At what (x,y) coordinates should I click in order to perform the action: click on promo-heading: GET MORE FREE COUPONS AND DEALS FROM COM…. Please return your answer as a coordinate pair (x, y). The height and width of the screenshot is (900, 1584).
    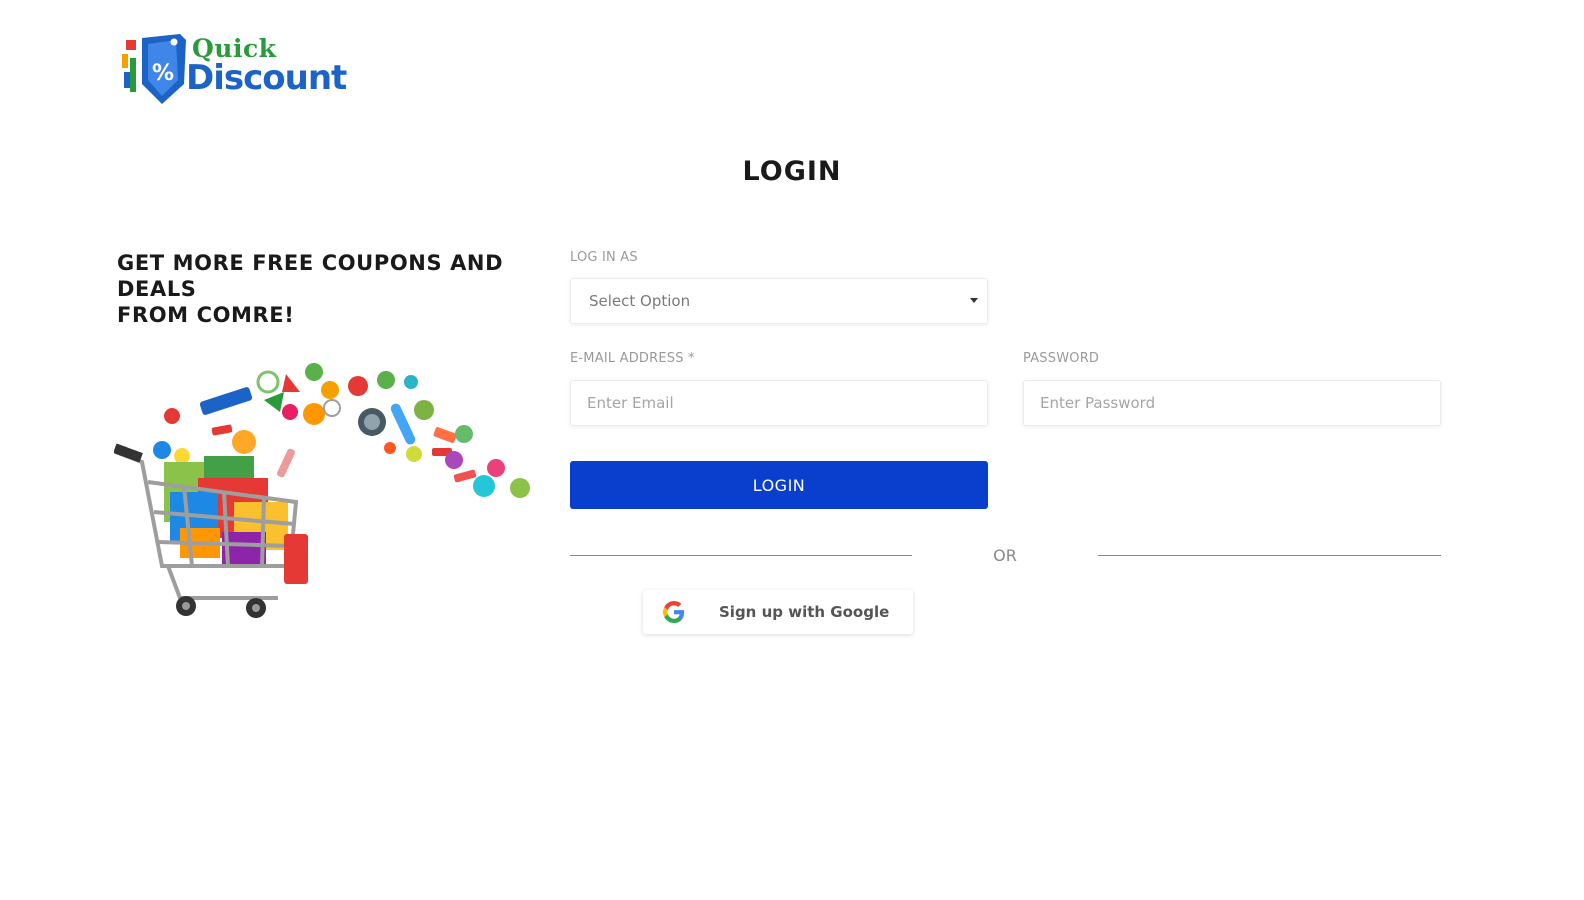
    Looking at the image, I should click on (327, 289).